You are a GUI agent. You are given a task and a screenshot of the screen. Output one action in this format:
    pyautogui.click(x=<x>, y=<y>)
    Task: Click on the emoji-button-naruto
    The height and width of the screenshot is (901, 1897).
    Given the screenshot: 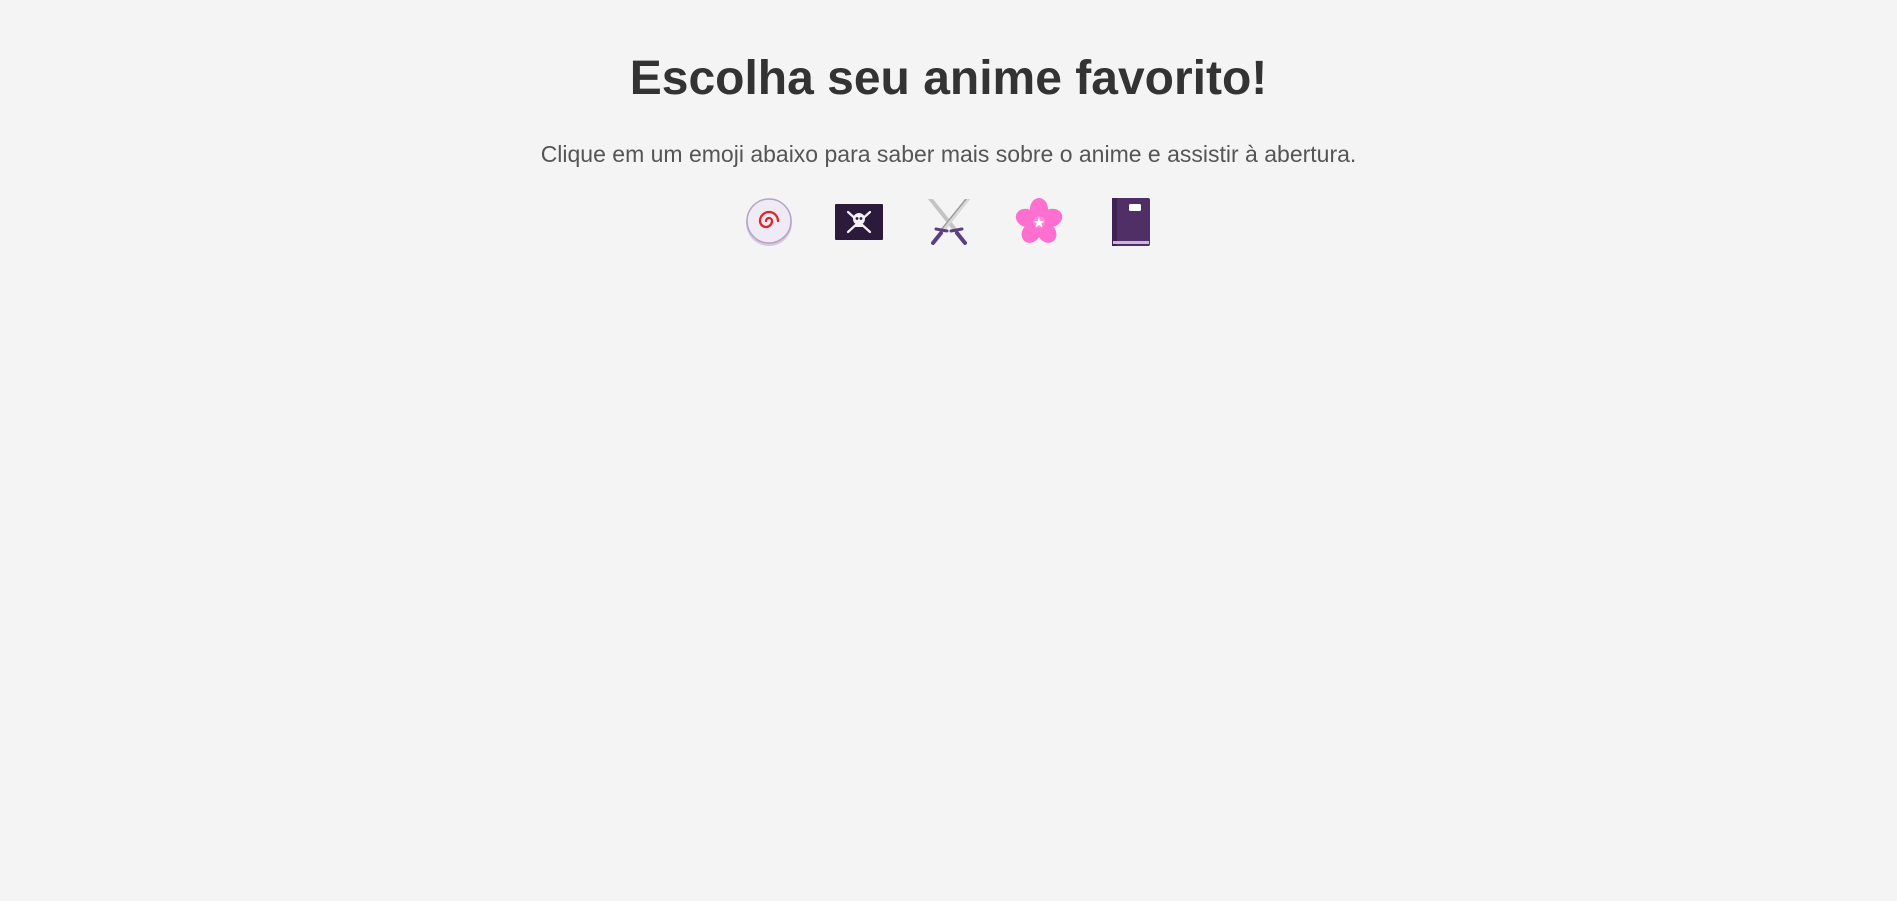 What is the action you would take?
    pyautogui.click(x=769, y=222)
    